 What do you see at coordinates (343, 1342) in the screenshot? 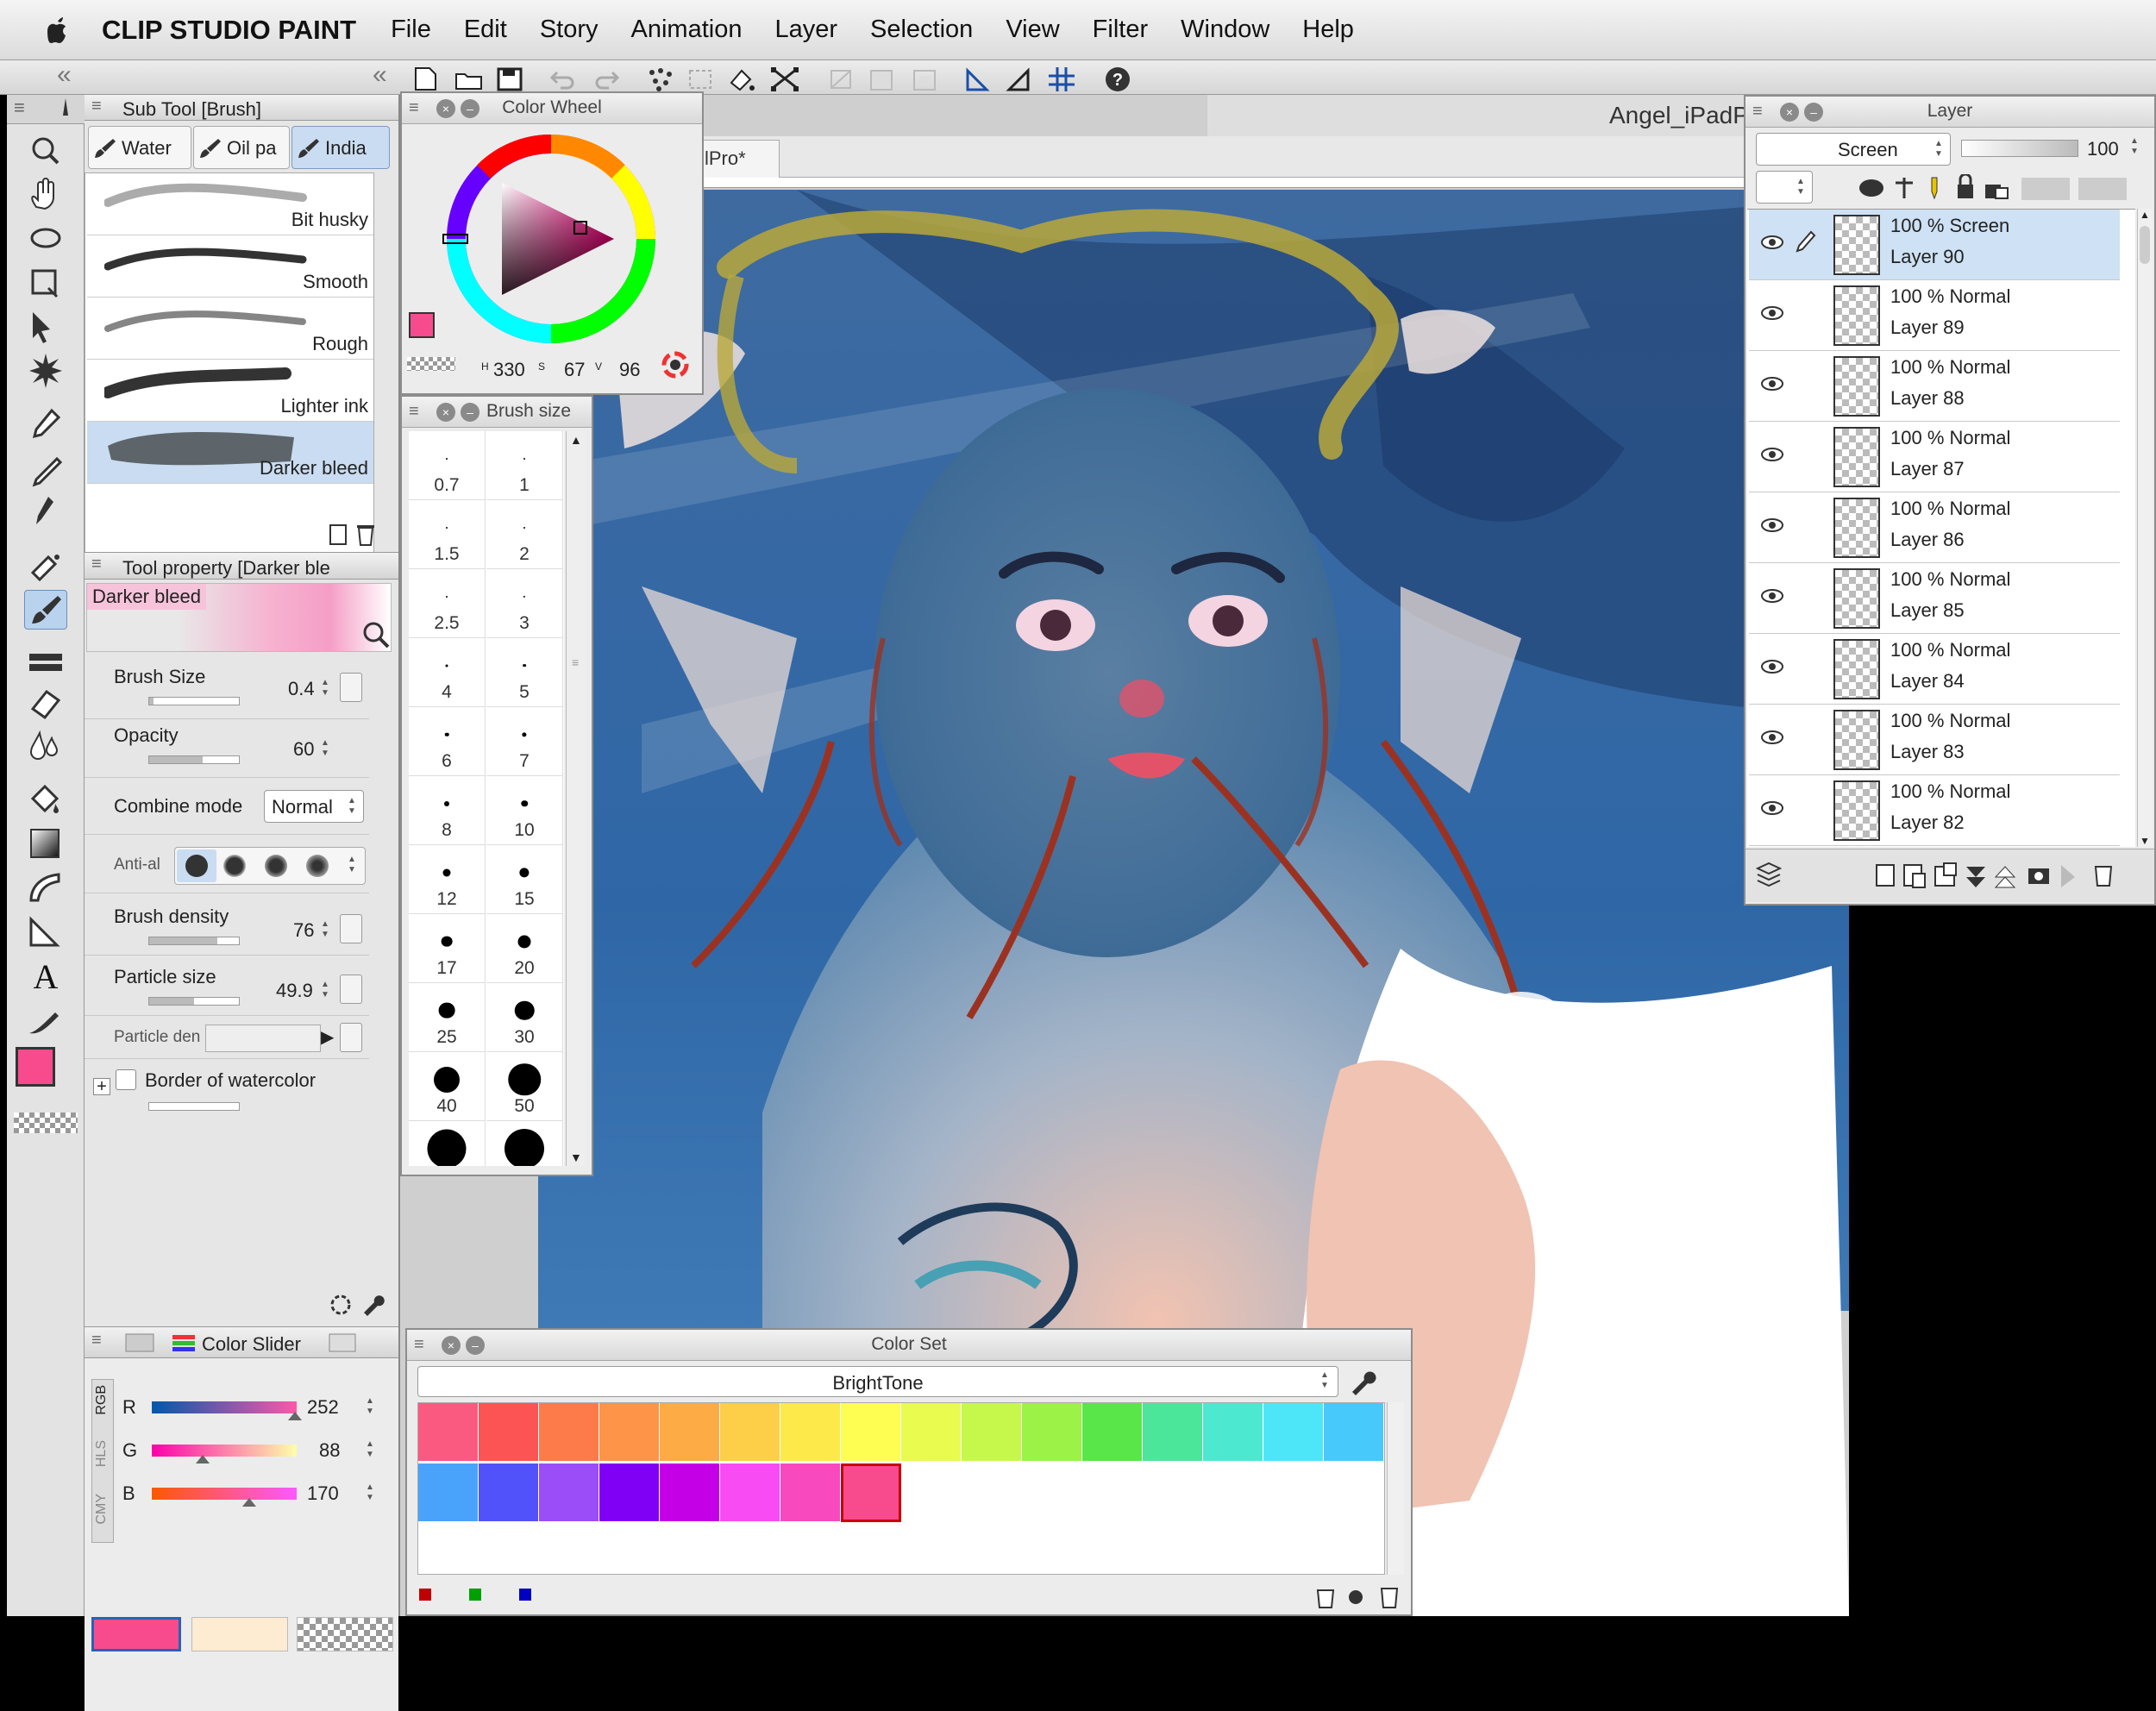
I see `history-icon` at bounding box center [343, 1342].